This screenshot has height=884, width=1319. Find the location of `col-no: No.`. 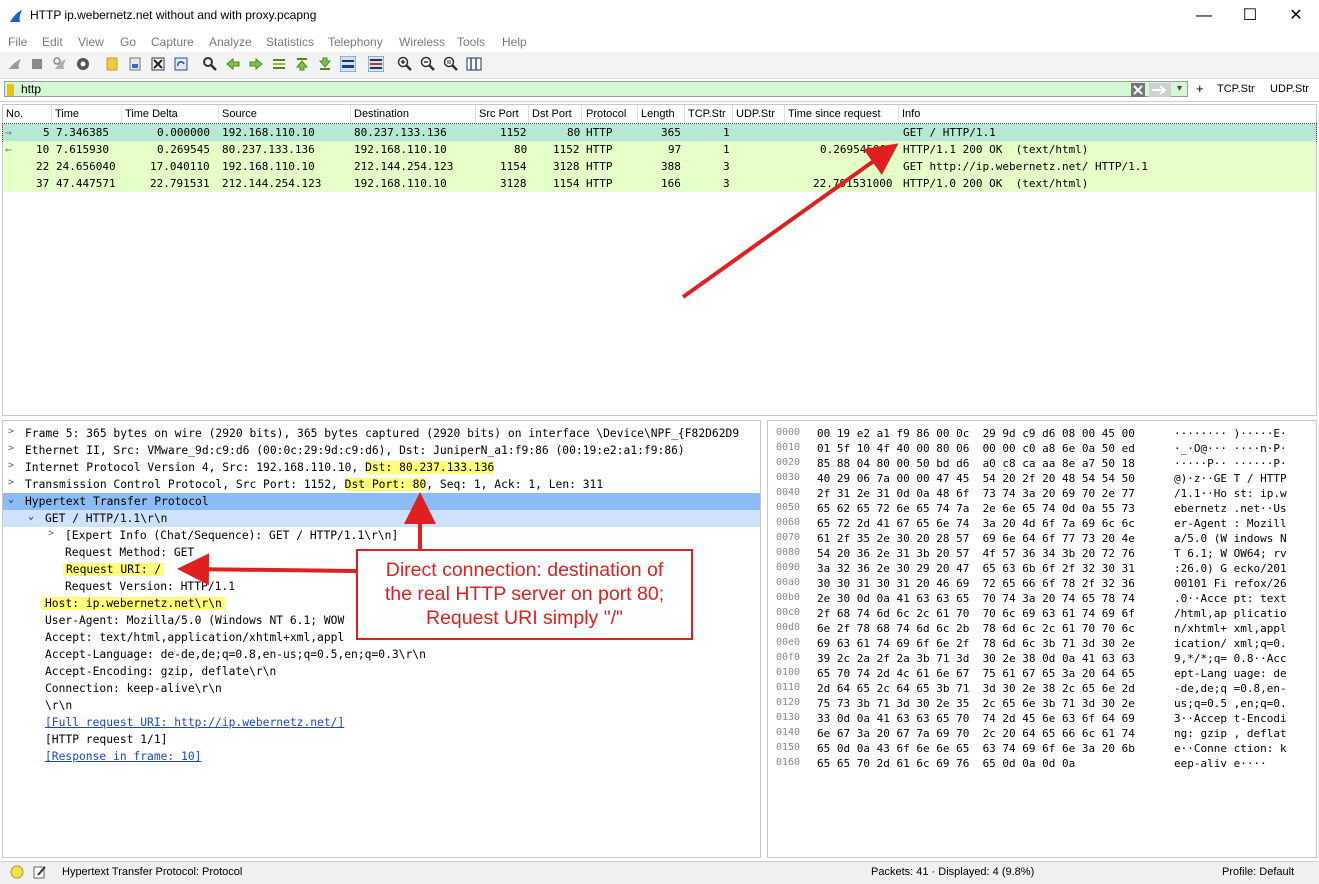

col-no: No. is located at coordinates (14, 114).